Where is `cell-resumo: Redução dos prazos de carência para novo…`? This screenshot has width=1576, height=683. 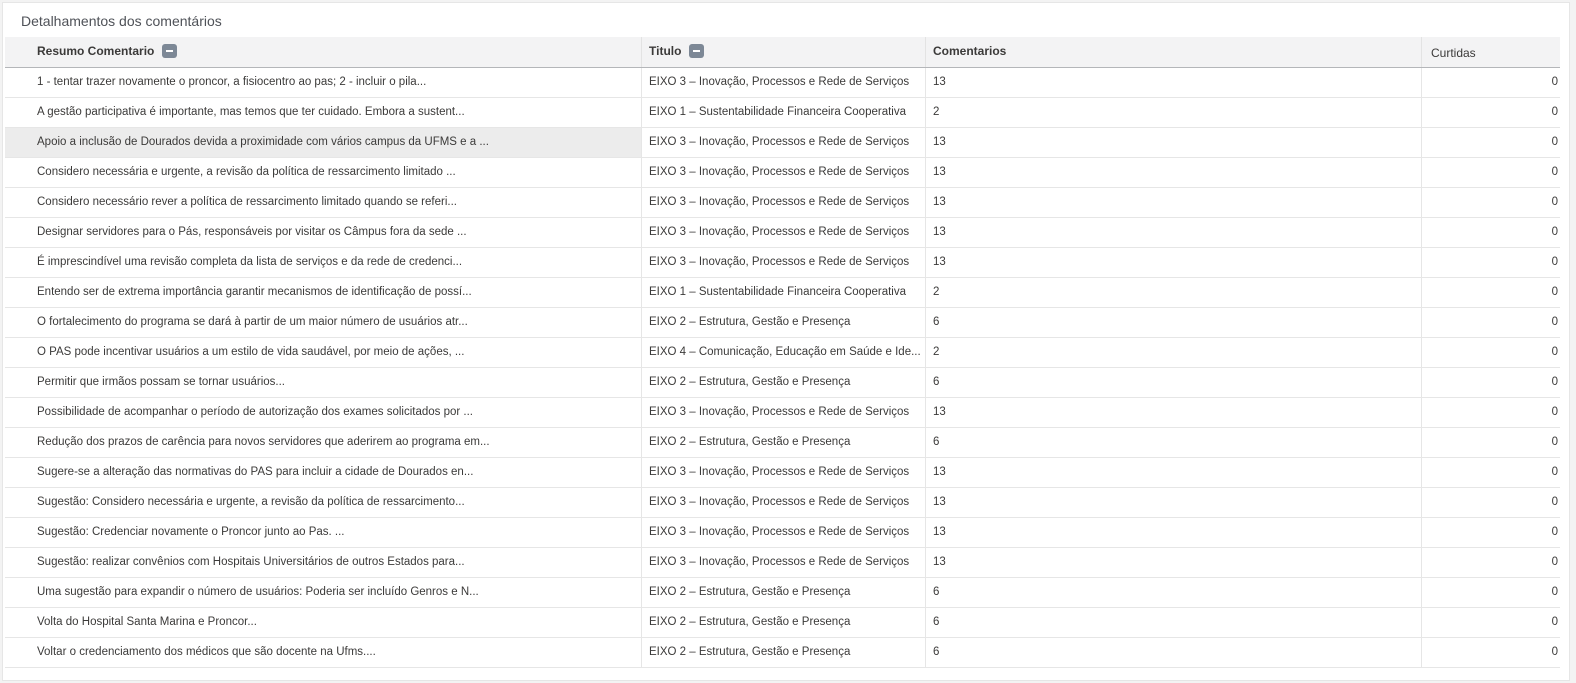 cell-resumo: Redução dos prazos de carência para novo… is located at coordinates (323, 442).